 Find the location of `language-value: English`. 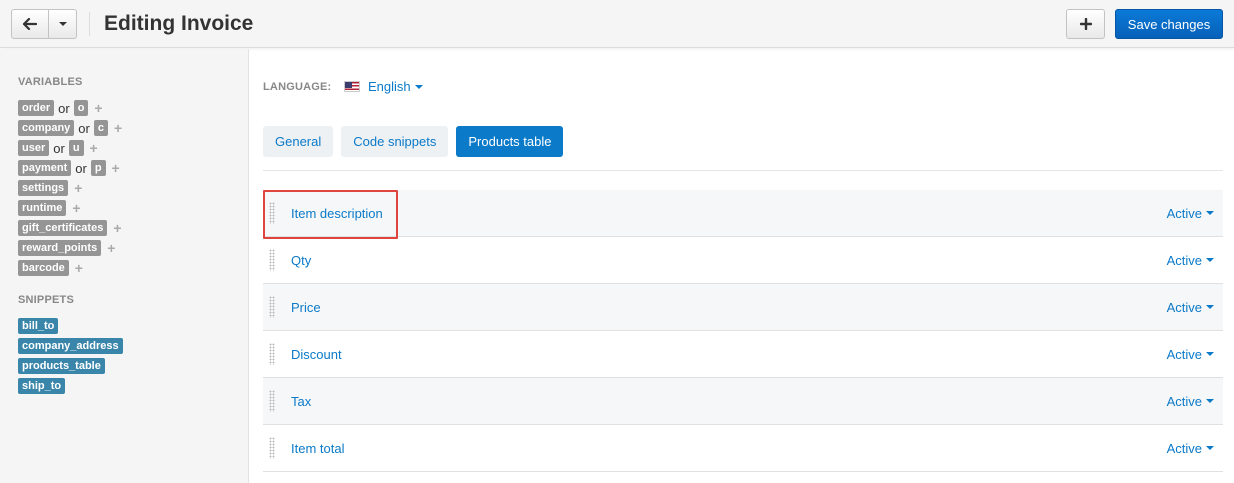

language-value: English is located at coordinates (389, 86).